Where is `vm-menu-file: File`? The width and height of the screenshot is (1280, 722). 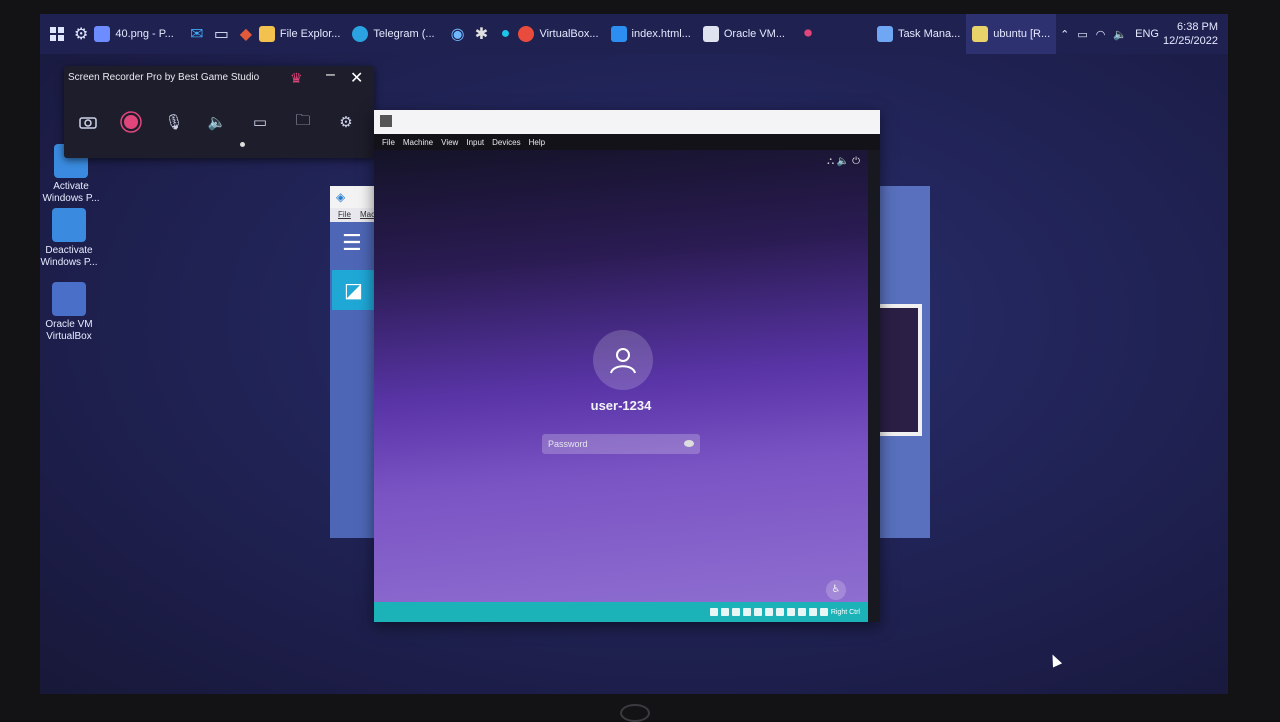
vm-menu-file: File is located at coordinates (388, 142).